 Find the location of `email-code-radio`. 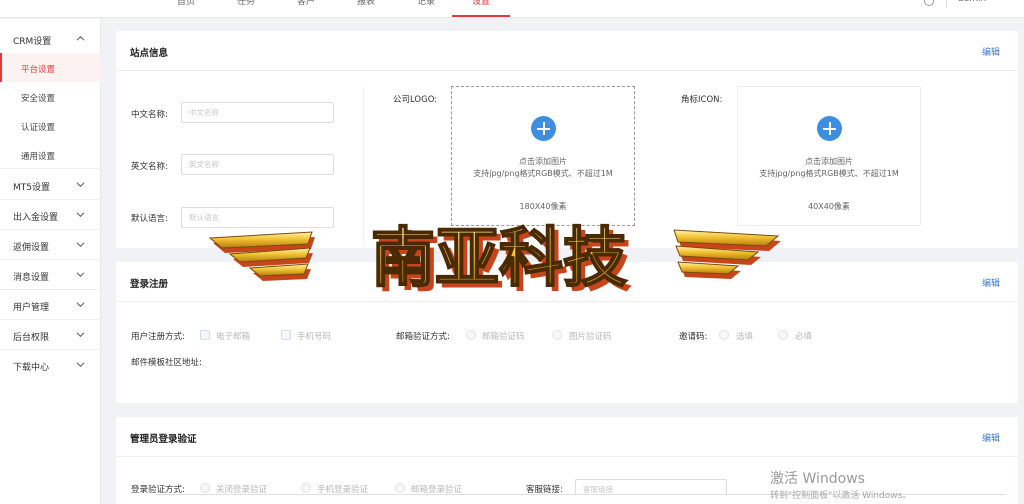

email-code-radio is located at coordinates (471, 335).